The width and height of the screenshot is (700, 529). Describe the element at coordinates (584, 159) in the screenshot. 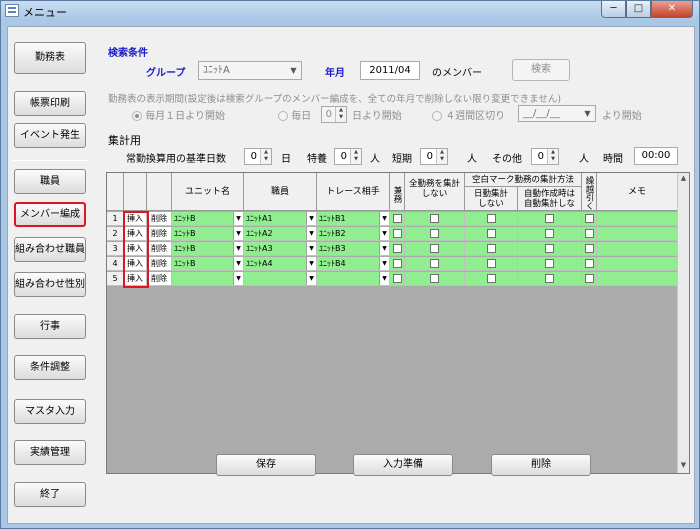

I see `other-unit: 人` at that location.